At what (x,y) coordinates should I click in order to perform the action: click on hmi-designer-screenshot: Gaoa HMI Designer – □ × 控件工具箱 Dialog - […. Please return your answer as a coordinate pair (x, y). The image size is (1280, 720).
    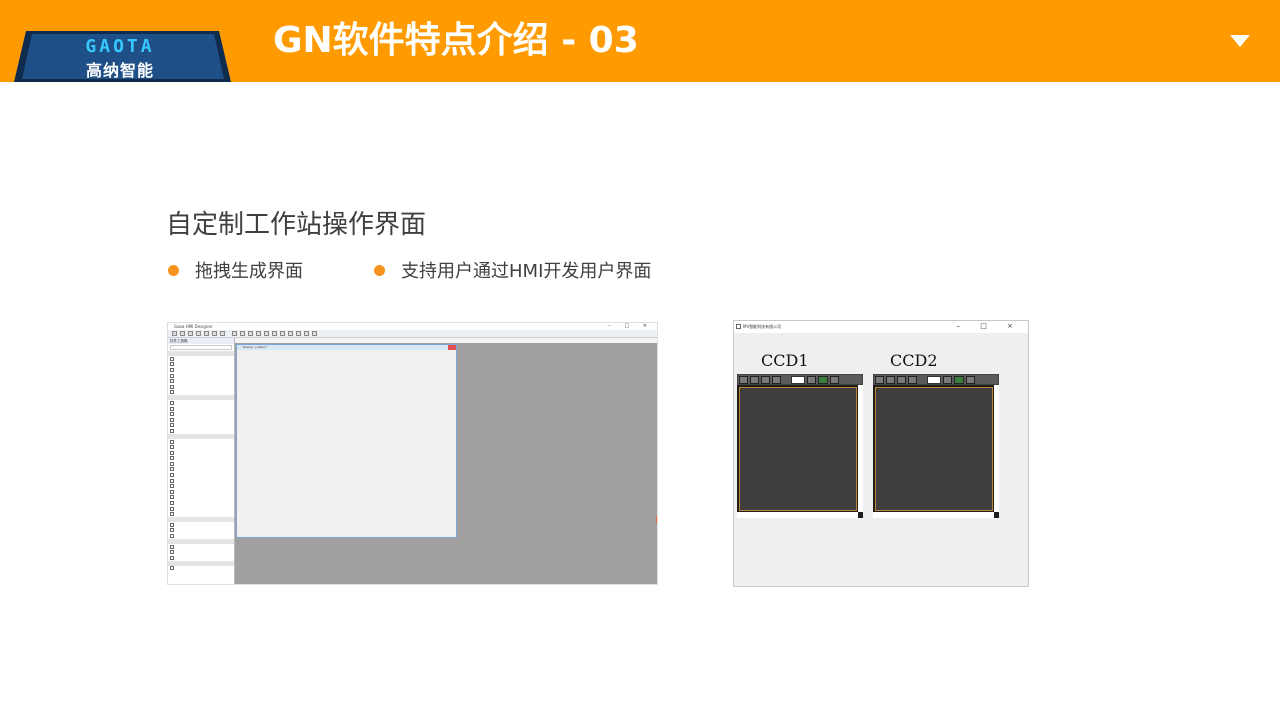
    Looking at the image, I should click on (412, 453).